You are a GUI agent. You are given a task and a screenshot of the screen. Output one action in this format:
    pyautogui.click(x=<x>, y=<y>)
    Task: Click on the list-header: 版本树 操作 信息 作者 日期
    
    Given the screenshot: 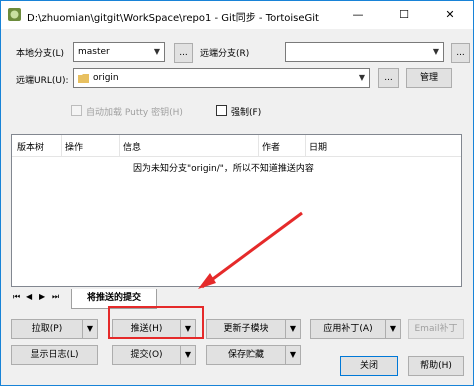 What is the action you would take?
    pyautogui.click(x=236, y=146)
    